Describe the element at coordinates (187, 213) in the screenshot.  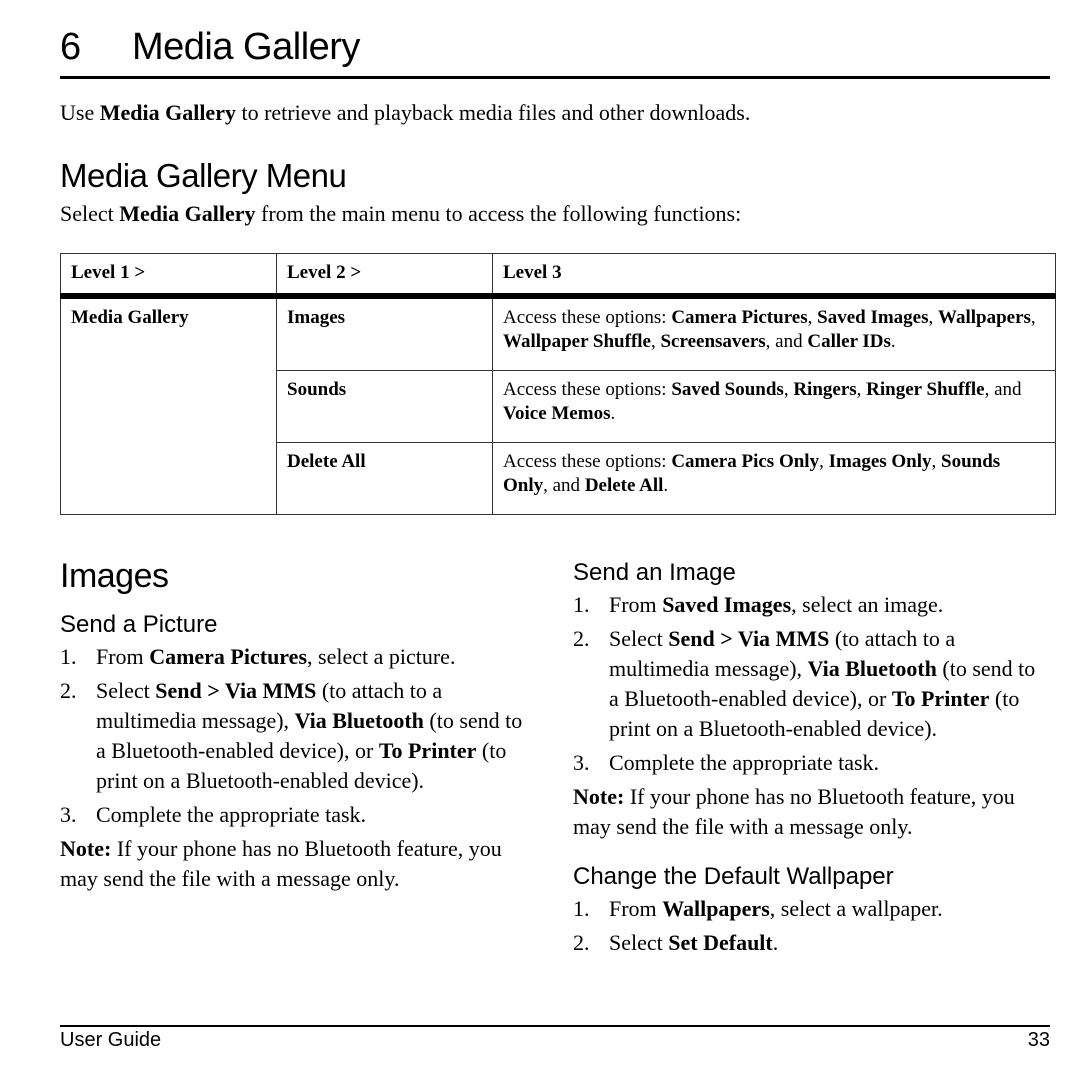
I see `menu-intro-bold: Media Gallery` at that location.